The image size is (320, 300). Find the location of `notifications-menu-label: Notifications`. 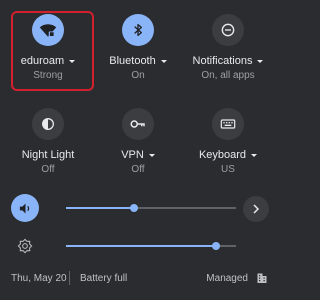

notifications-menu-label: Notifications is located at coordinates (228, 61).